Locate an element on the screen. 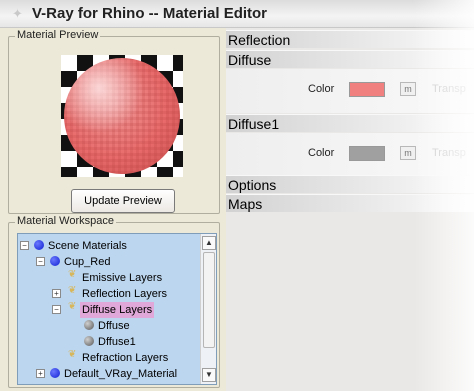  diffuse1-panel: Color m Transp is located at coordinates (350, 154).